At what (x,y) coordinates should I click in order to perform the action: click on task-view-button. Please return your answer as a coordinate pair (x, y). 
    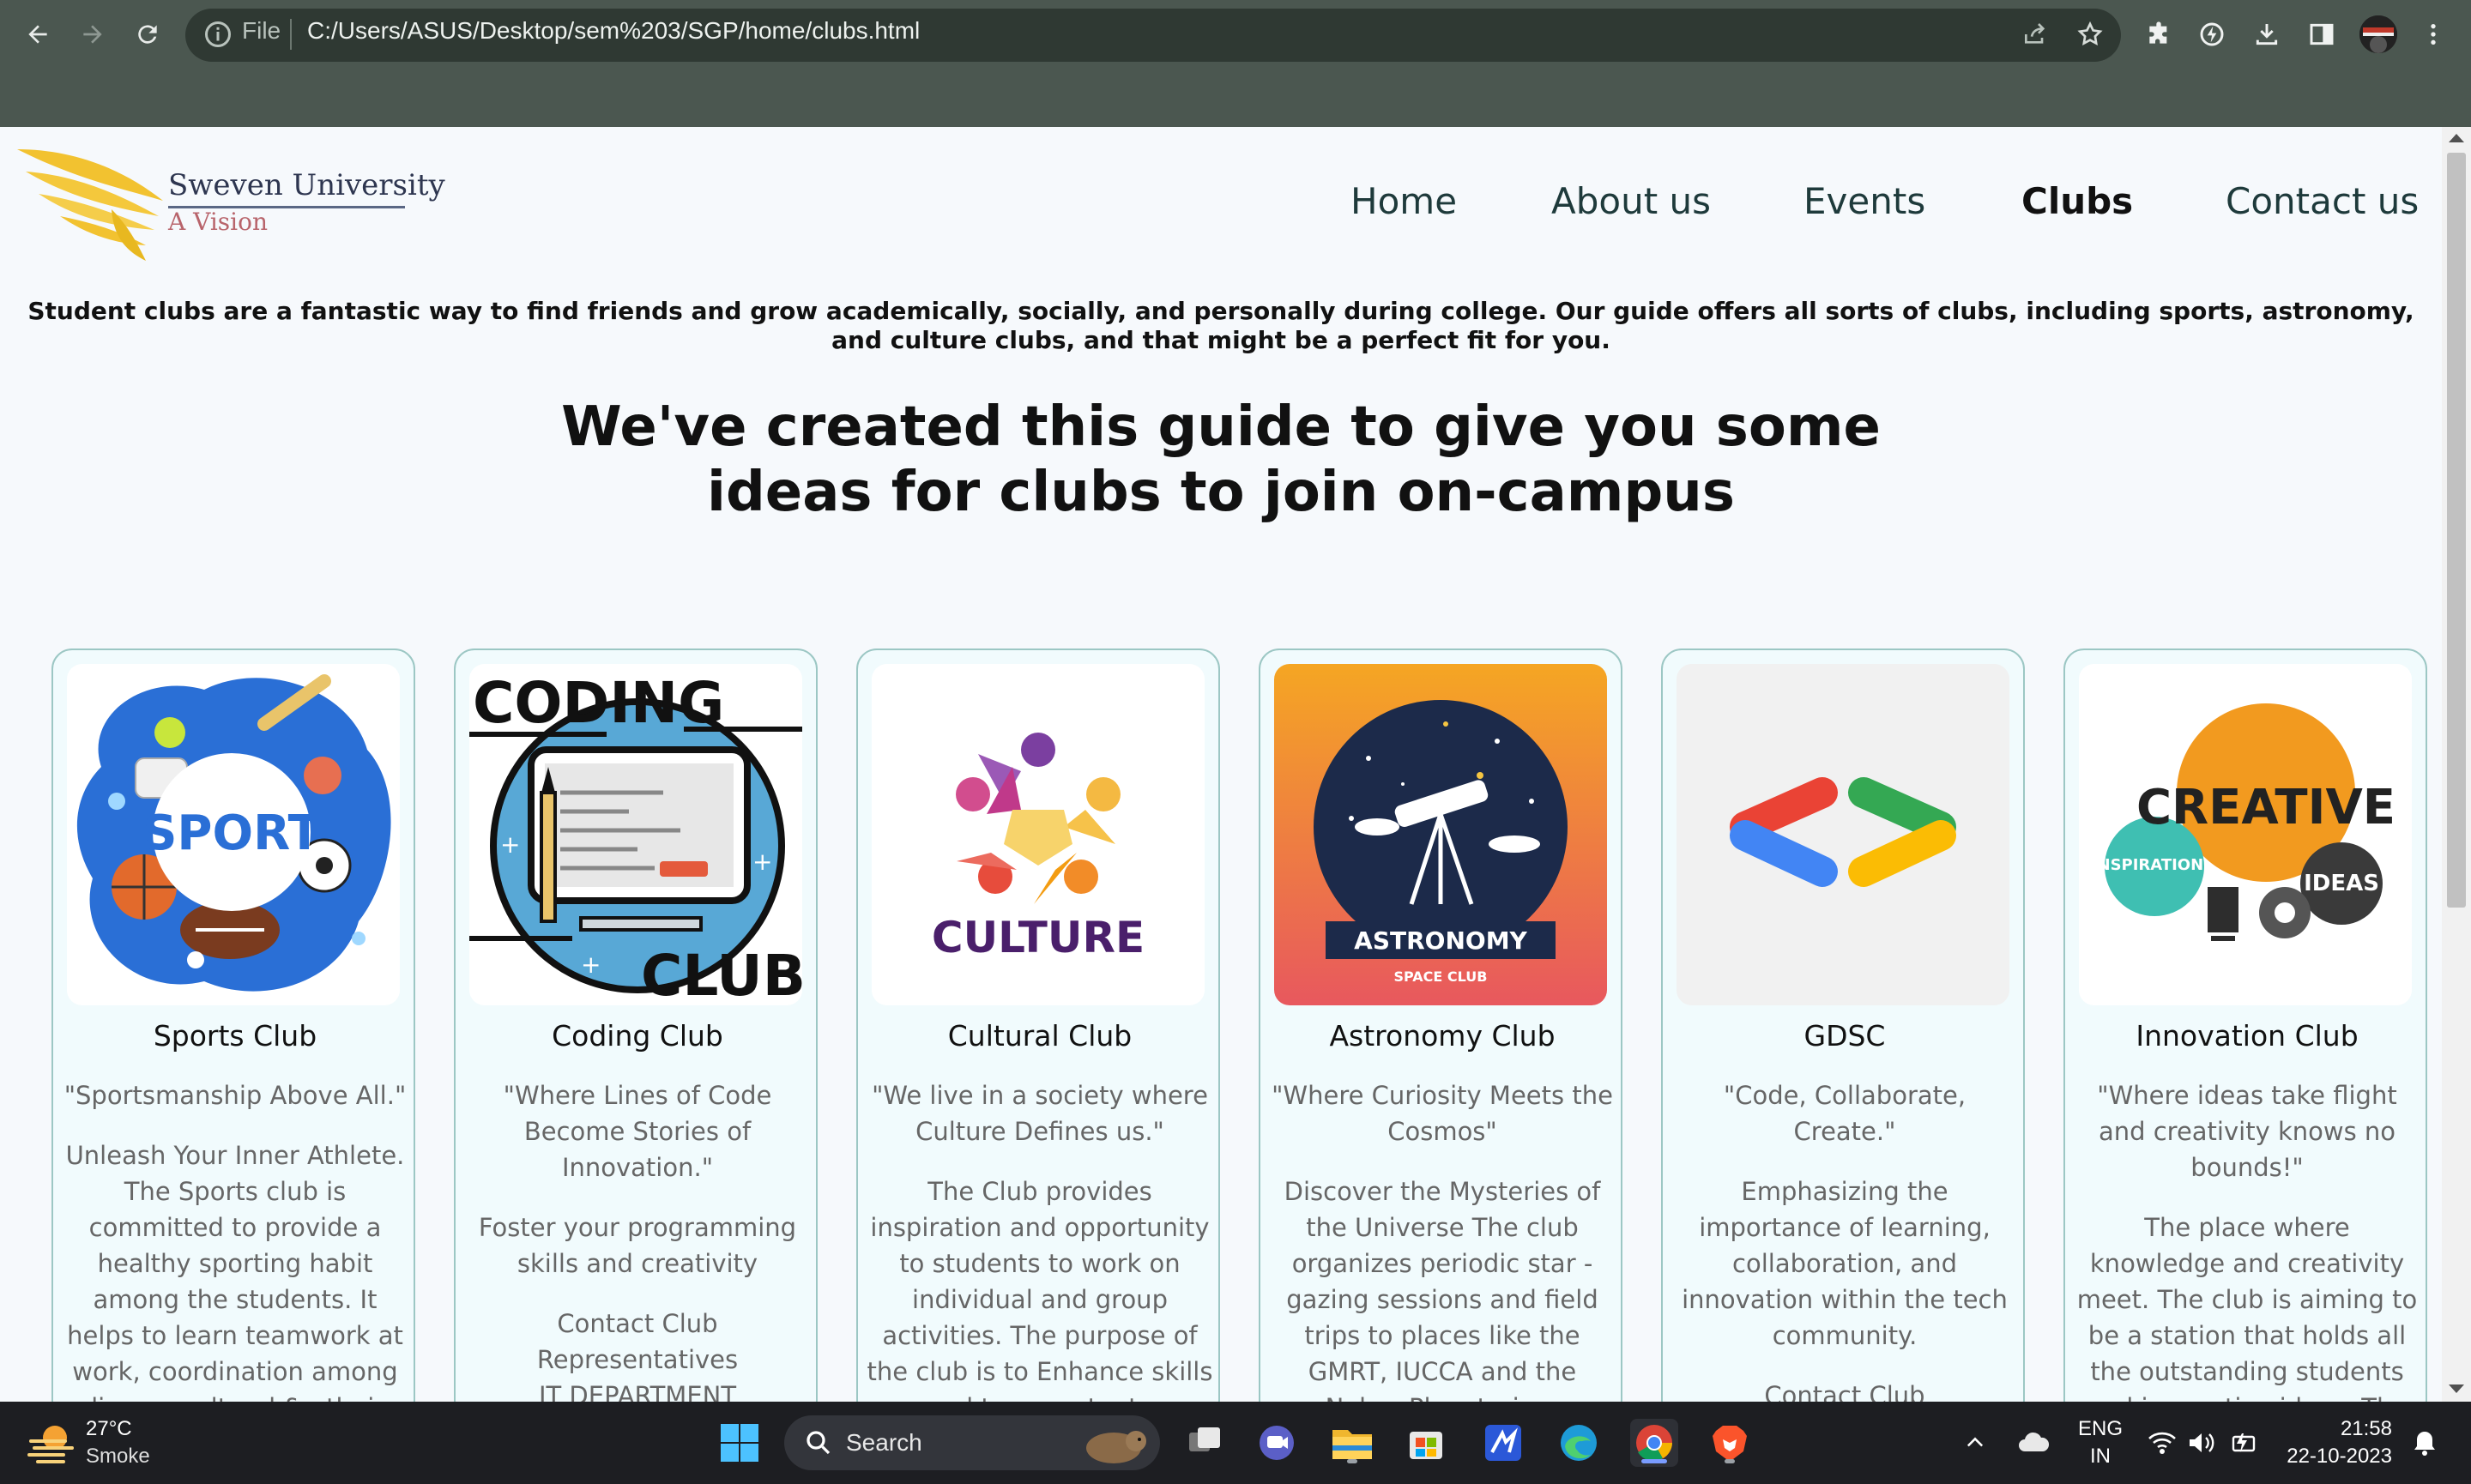
    Looking at the image, I should click on (1205, 1443).